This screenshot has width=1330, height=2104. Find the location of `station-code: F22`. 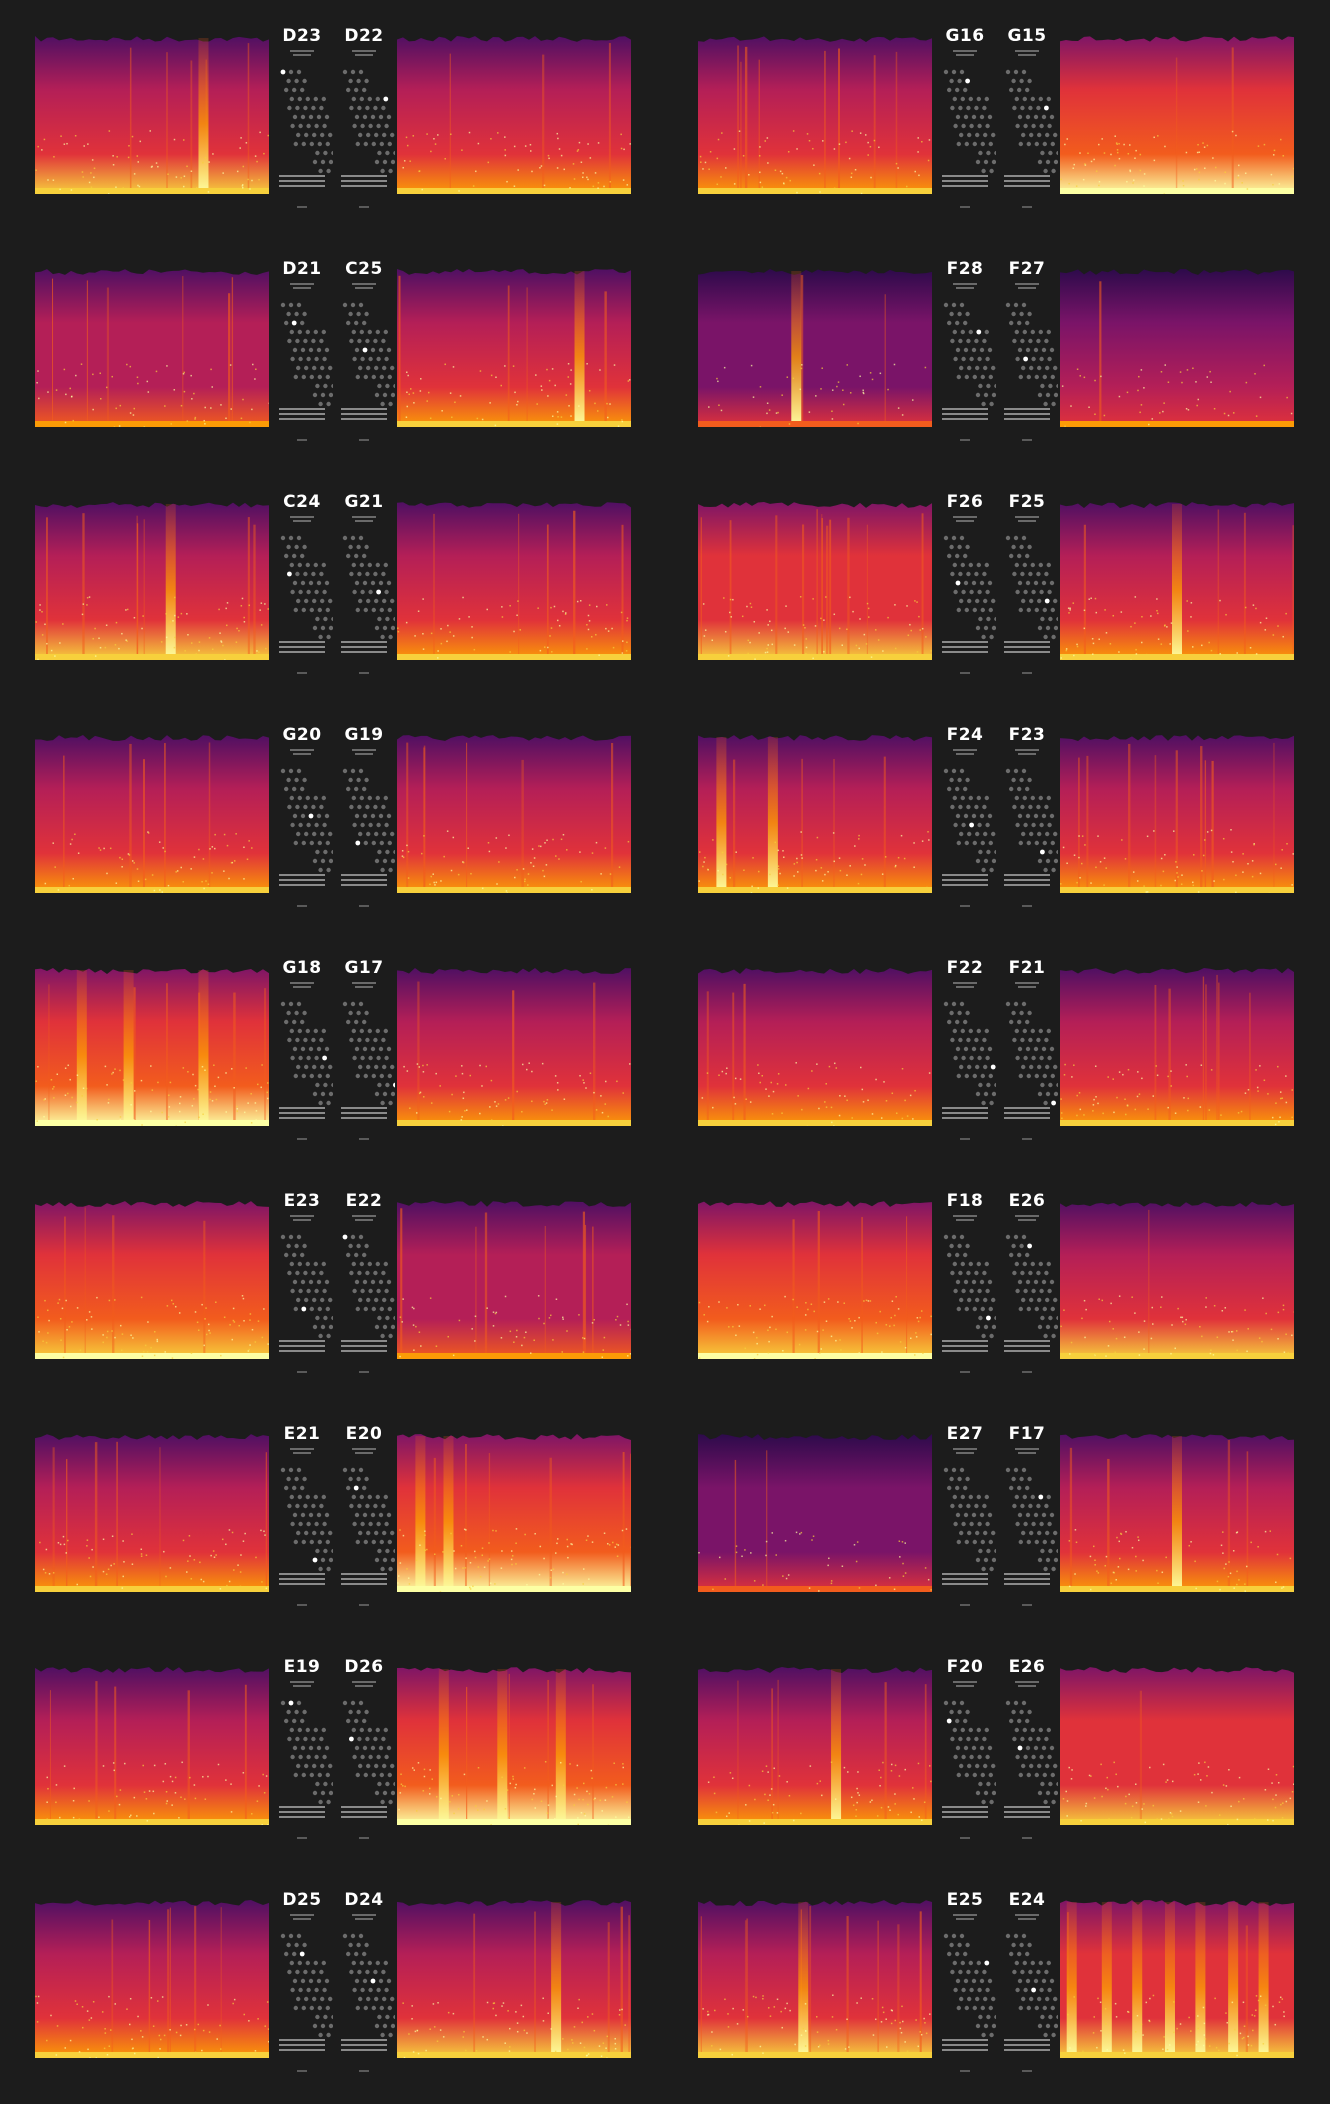

station-code: F22 is located at coordinates (965, 968).